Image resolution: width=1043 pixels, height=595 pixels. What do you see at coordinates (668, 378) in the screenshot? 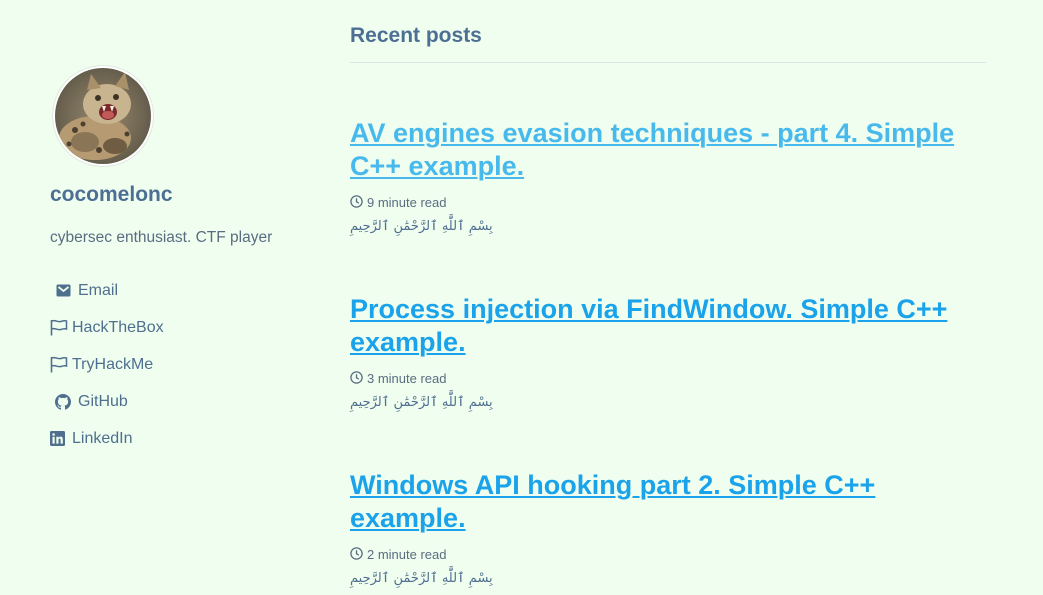
I see `post-meta: 3 minute read` at bounding box center [668, 378].